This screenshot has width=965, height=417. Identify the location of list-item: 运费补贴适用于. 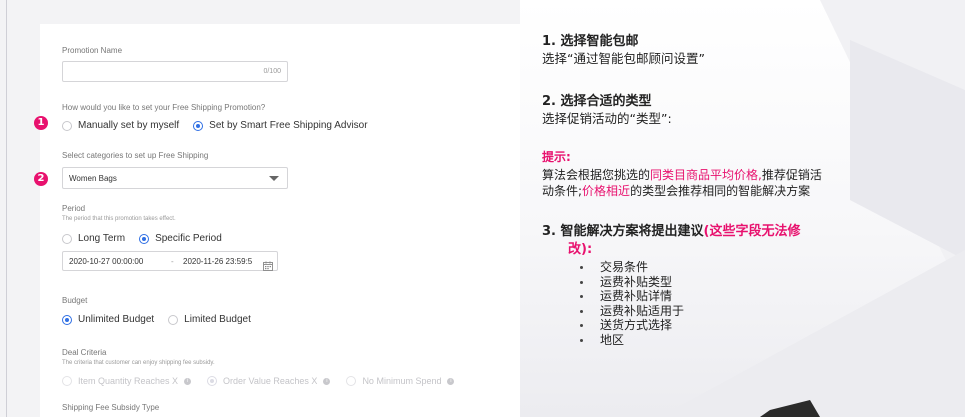
(629, 311).